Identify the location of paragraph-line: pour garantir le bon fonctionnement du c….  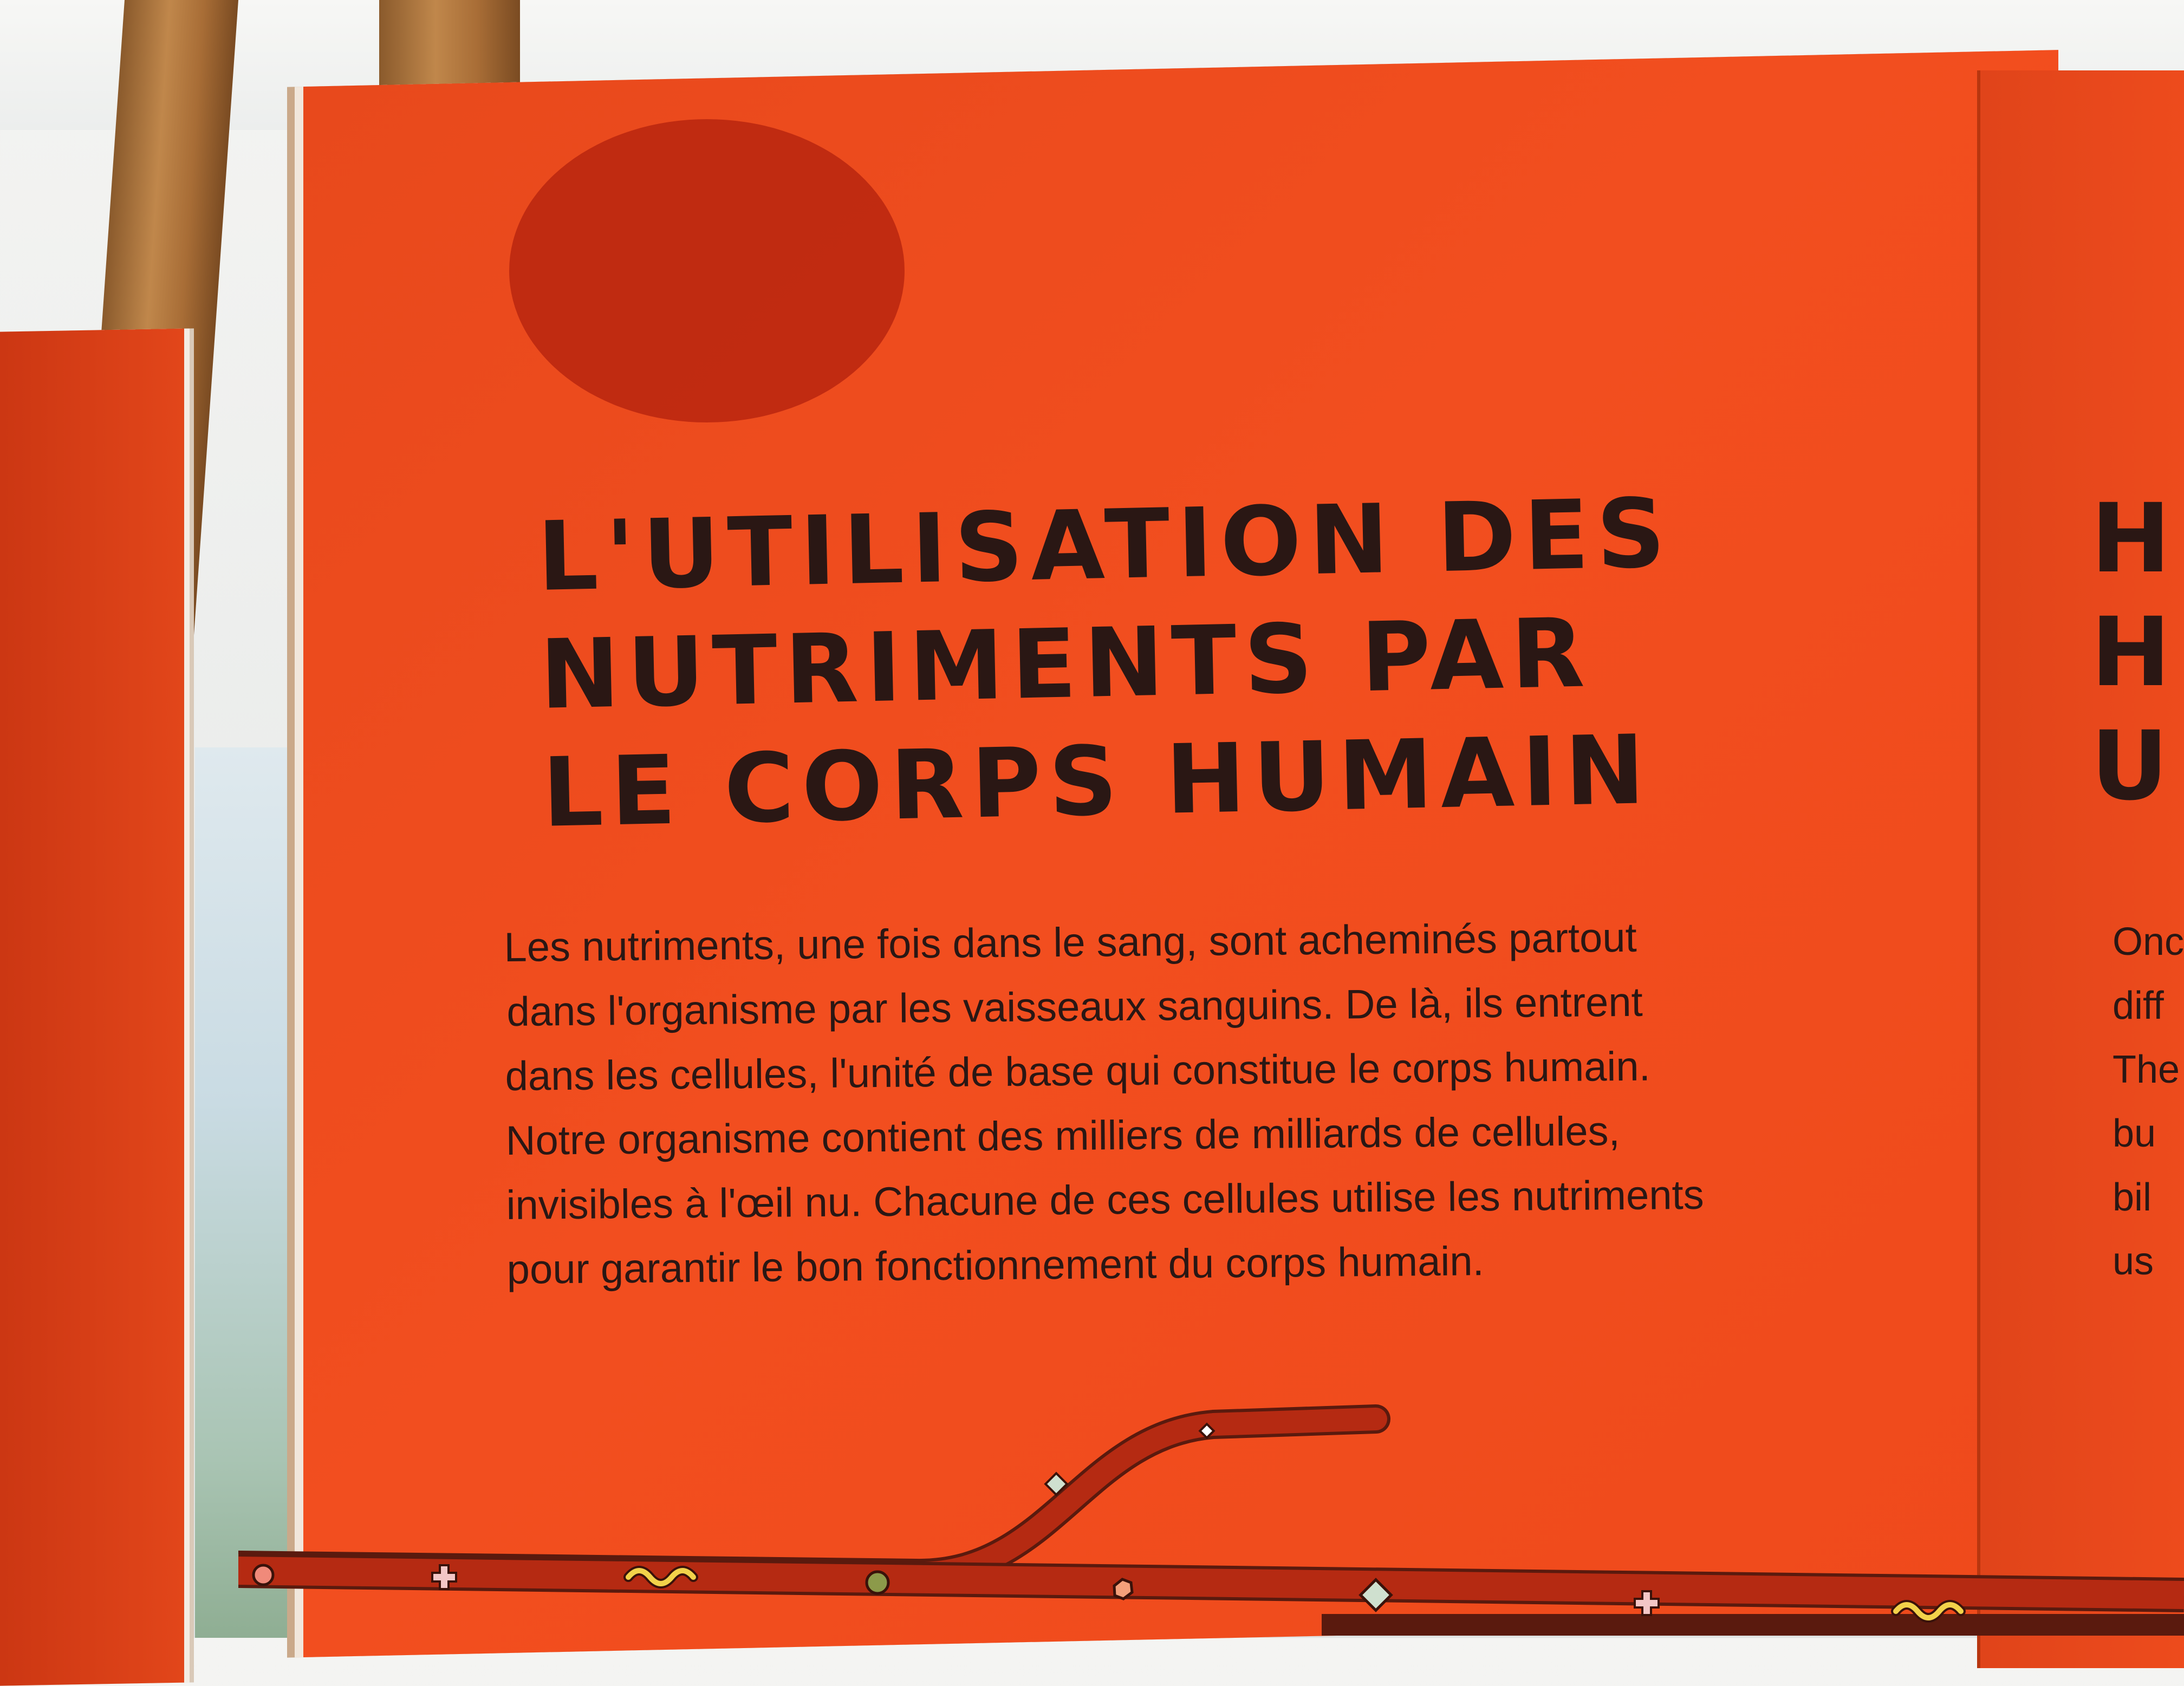
(995, 1265).